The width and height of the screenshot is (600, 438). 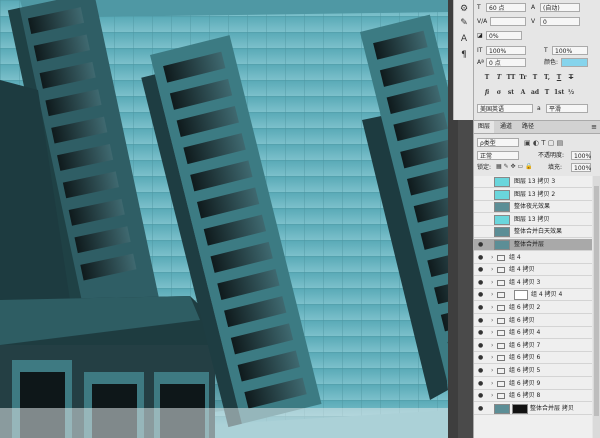 I want to click on tracking-field: 0, so click(x=560, y=21).